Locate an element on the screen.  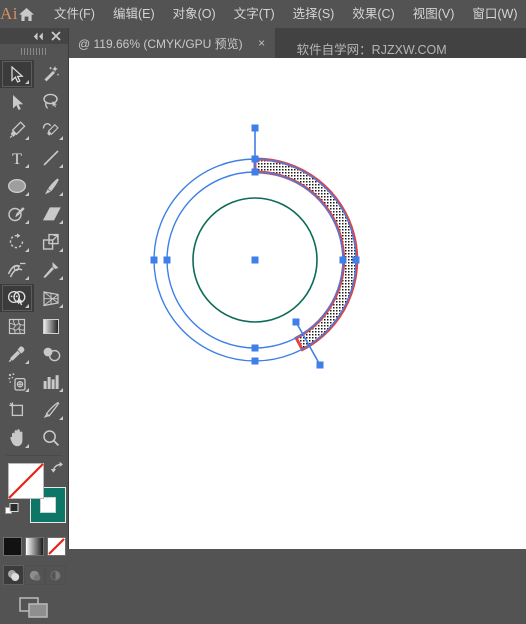
tools-divider is located at coordinates (34, 455).